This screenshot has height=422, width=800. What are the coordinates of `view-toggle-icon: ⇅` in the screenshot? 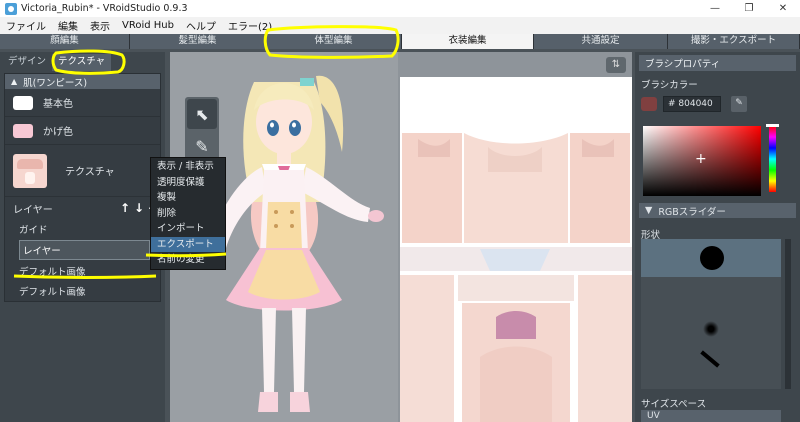 It's located at (616, 65).